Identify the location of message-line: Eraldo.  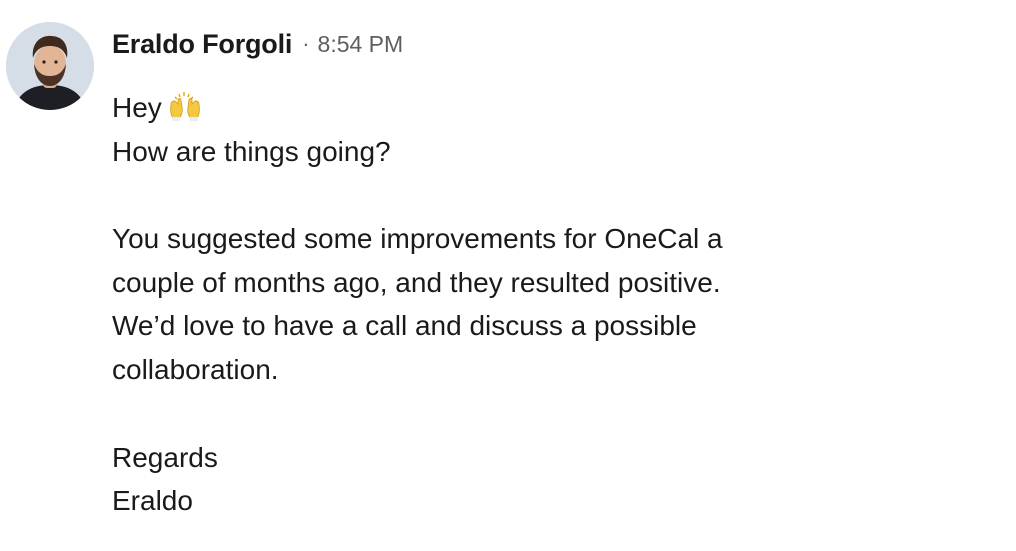
(152, 501).